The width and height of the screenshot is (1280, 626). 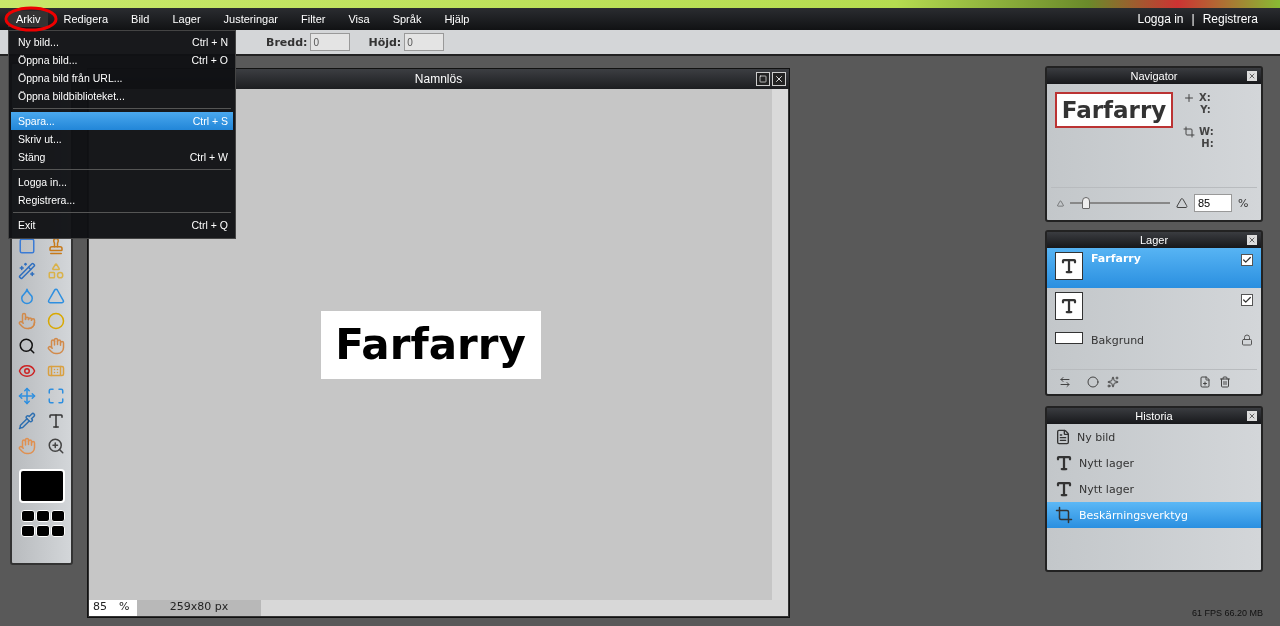 What do you see at coordinates (1206, 138) in the screenshot?
I see `size-labels: W: H:` at bounding box center [1206, 138].